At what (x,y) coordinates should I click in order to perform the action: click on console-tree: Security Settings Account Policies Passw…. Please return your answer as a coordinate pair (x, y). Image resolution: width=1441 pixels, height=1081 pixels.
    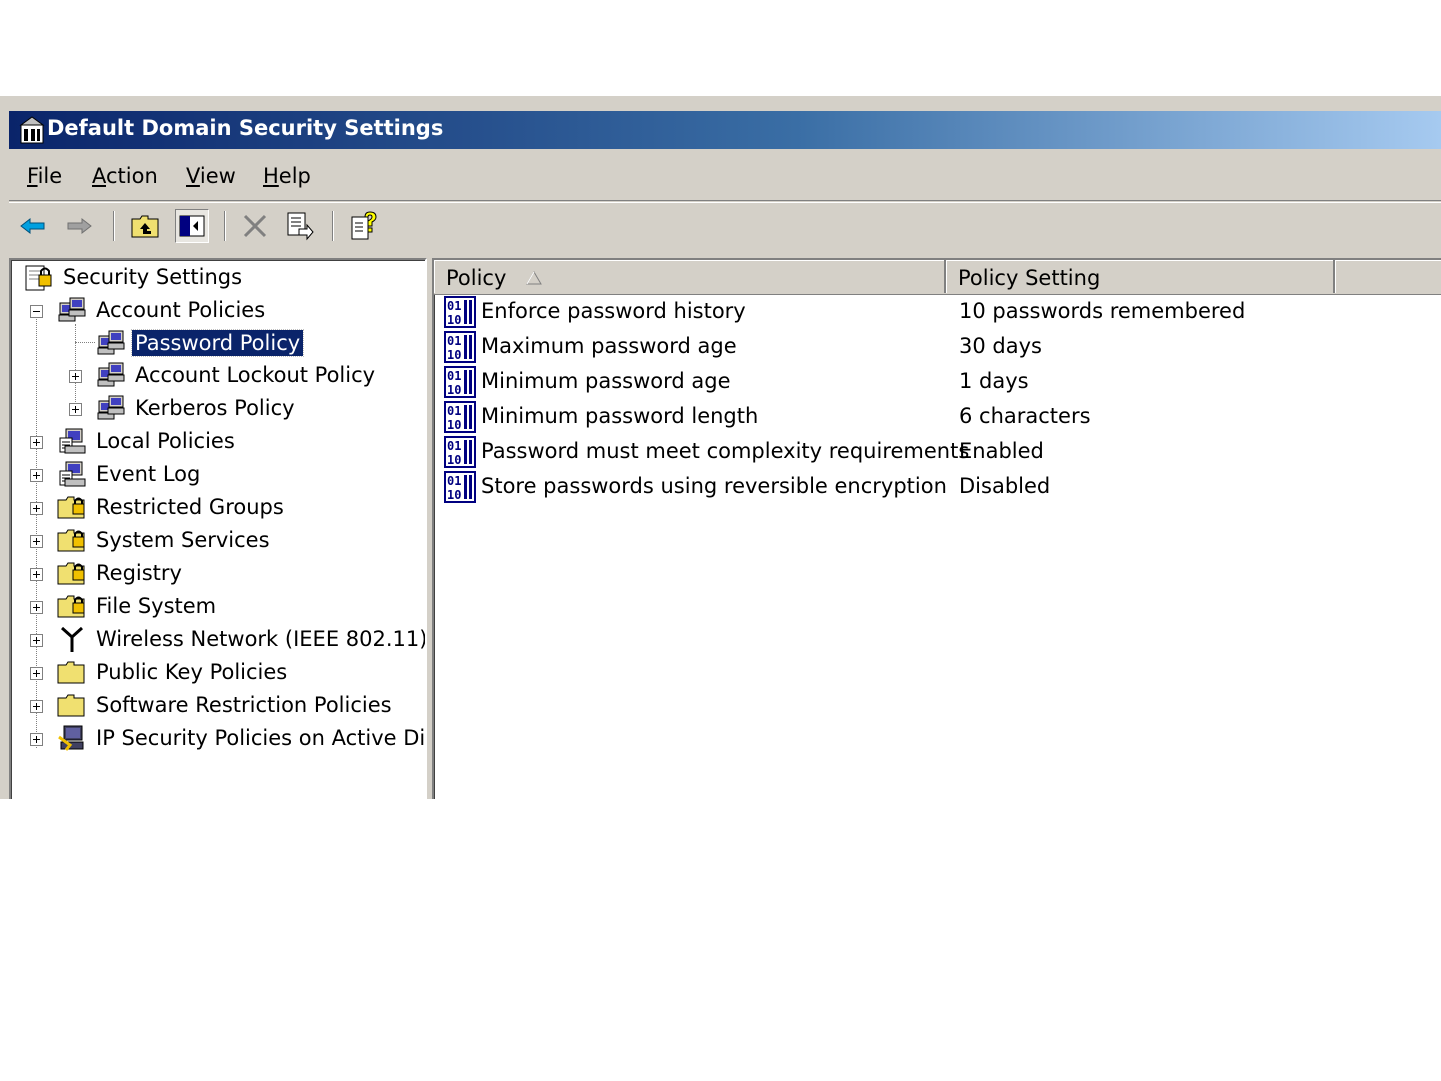
    Looking at the image, I should click on (218, 528).